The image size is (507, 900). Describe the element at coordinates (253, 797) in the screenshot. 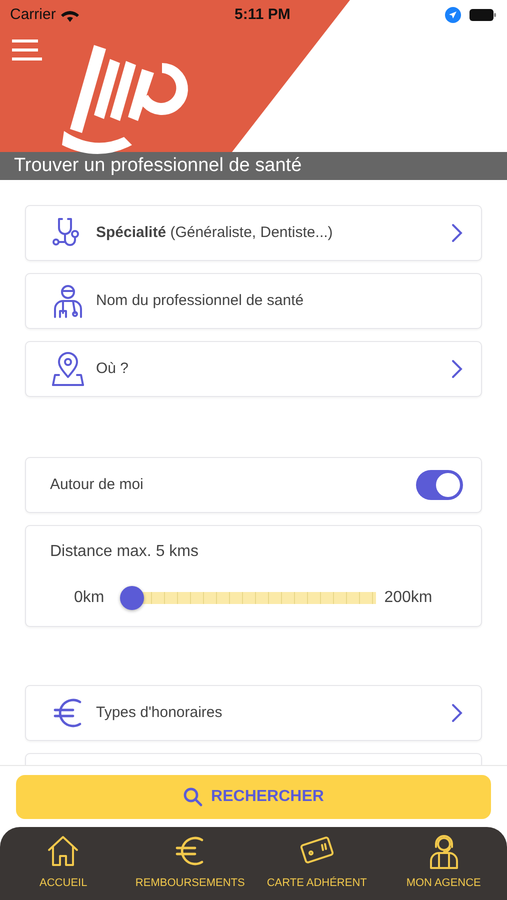

I see `search-button: RECHERCHER` at that location.